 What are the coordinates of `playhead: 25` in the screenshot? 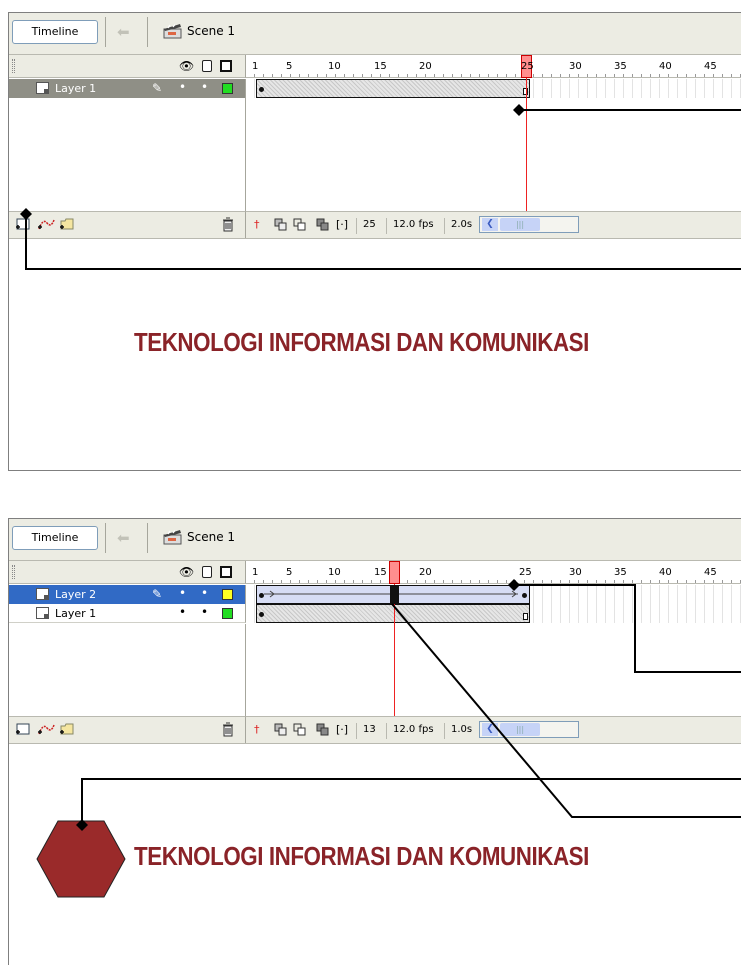 It's located at (527, 66).